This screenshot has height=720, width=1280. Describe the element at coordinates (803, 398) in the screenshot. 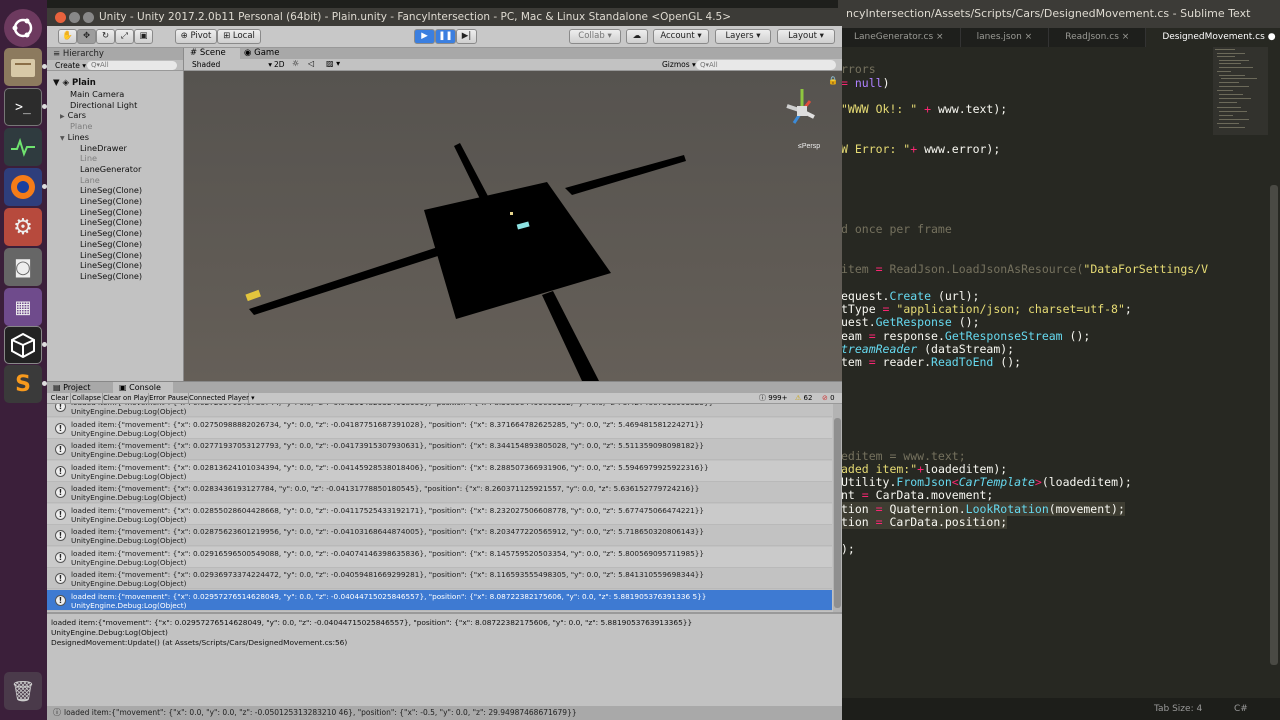

I see `warning-count: ⚠ 62` at that location.